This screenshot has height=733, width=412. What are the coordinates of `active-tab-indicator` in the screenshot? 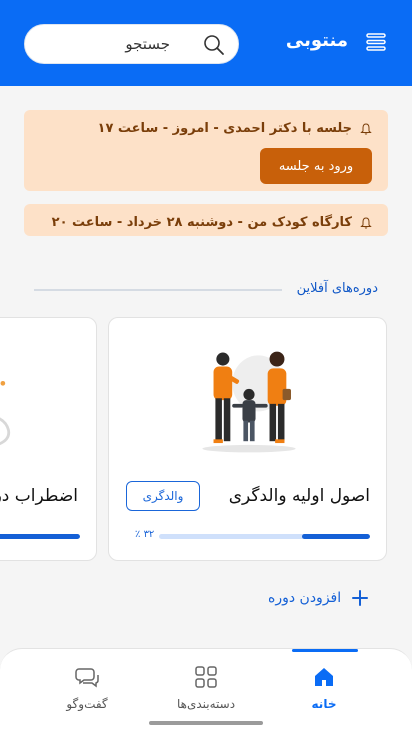 It's located at (325, 650).